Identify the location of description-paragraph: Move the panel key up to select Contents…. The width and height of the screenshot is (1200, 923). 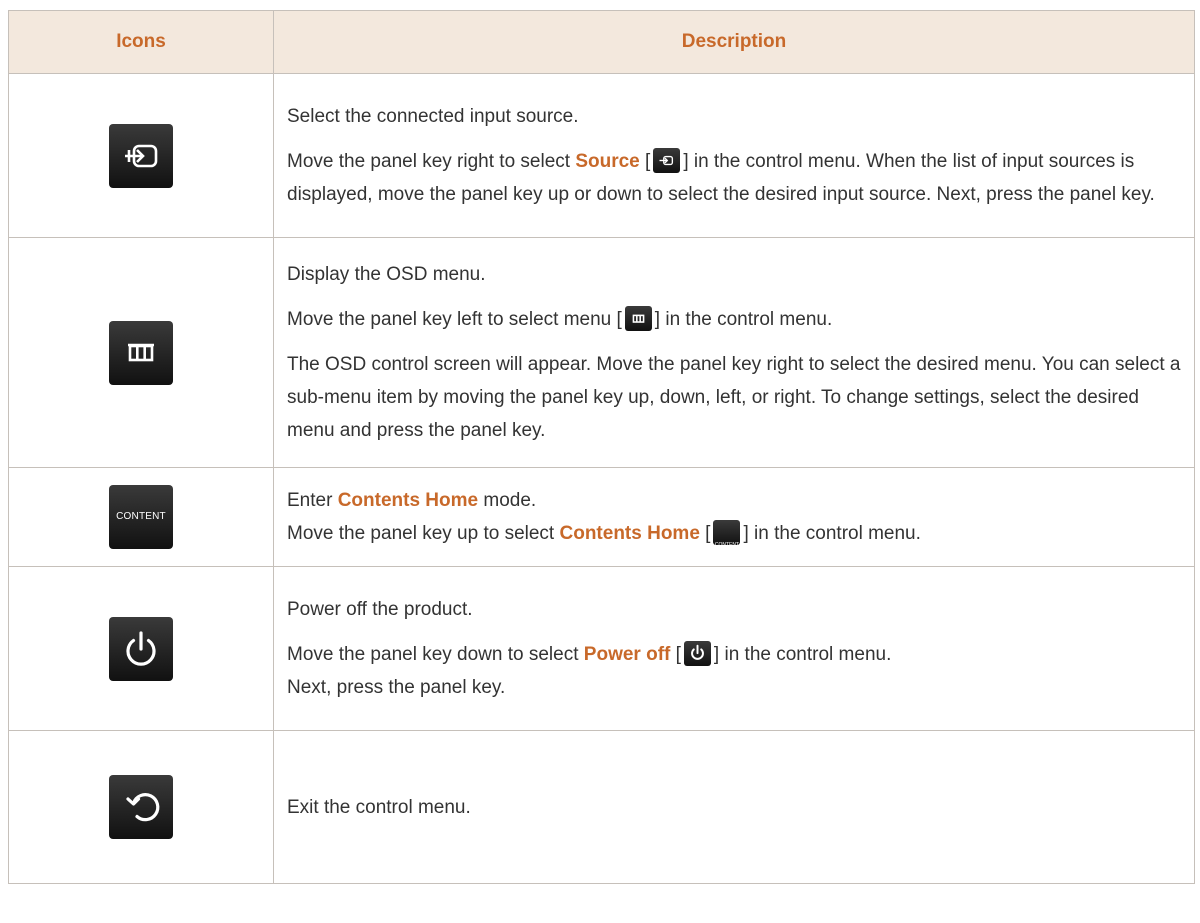
(734, 533).